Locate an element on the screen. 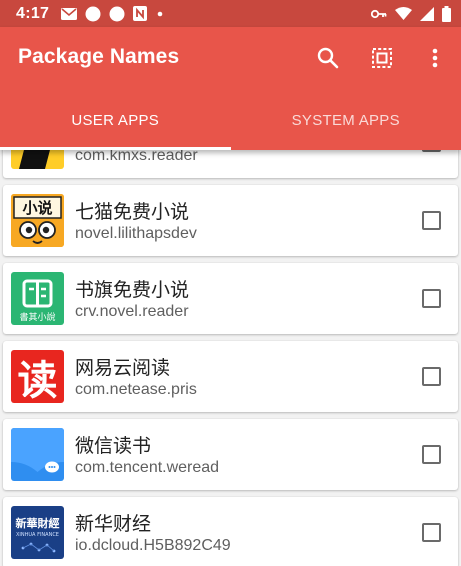 The height and width of the screenshot is (566, 461). status-bar: 4:17 is located at coordinates (230, 13).